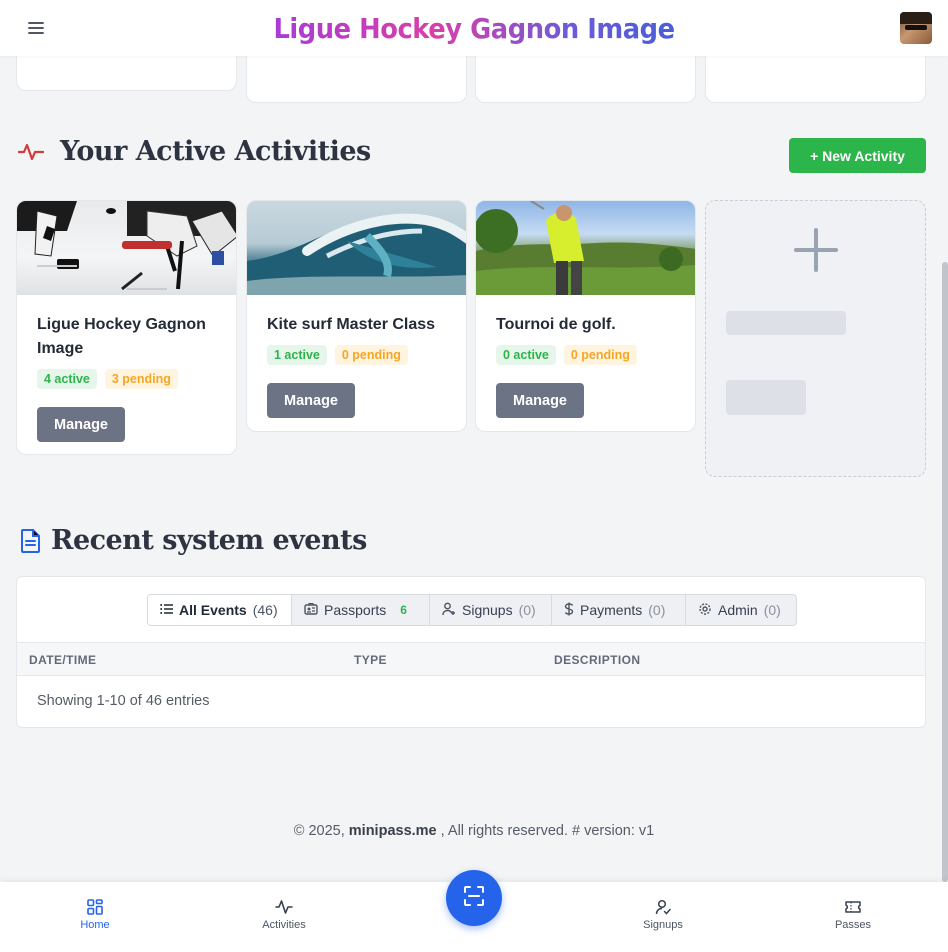 Image resolution: width=948 pixels, height=952 pixels. I want to click on home-grid-icon, so click(95, 907).